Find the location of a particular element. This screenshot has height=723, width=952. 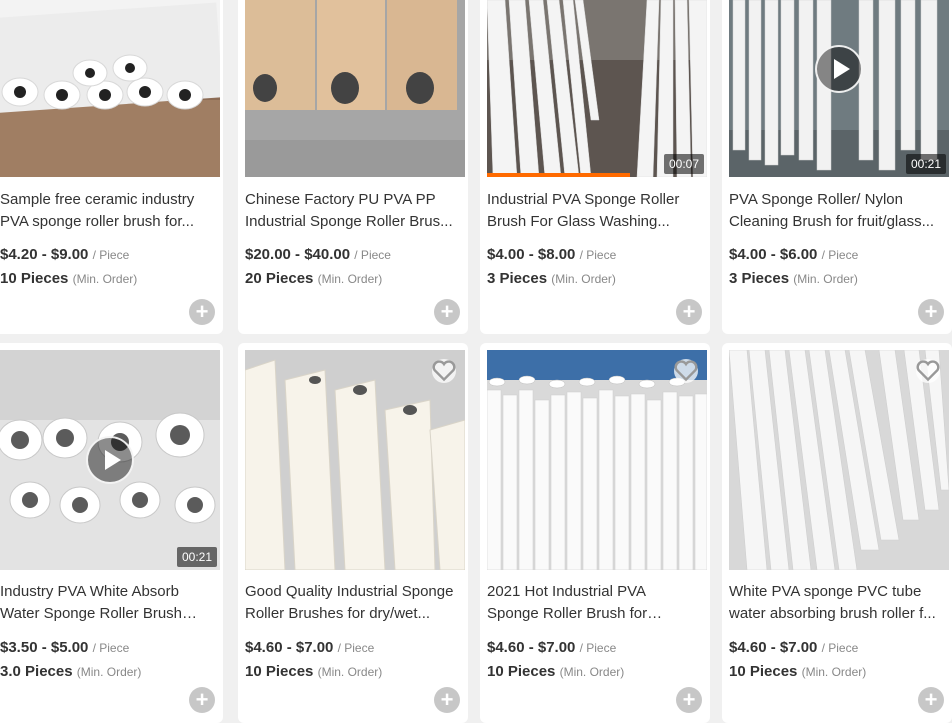

price: $20.00 - $40.00 is located at coordinates (298, 254).